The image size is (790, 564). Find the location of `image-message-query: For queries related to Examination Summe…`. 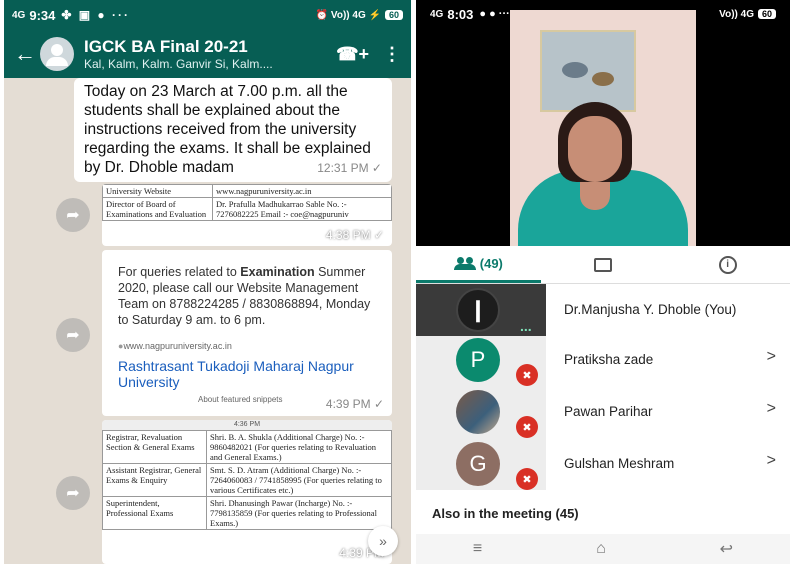

image-message-query: For queries related to Examination Summe… is located at coordinates (247, 333).